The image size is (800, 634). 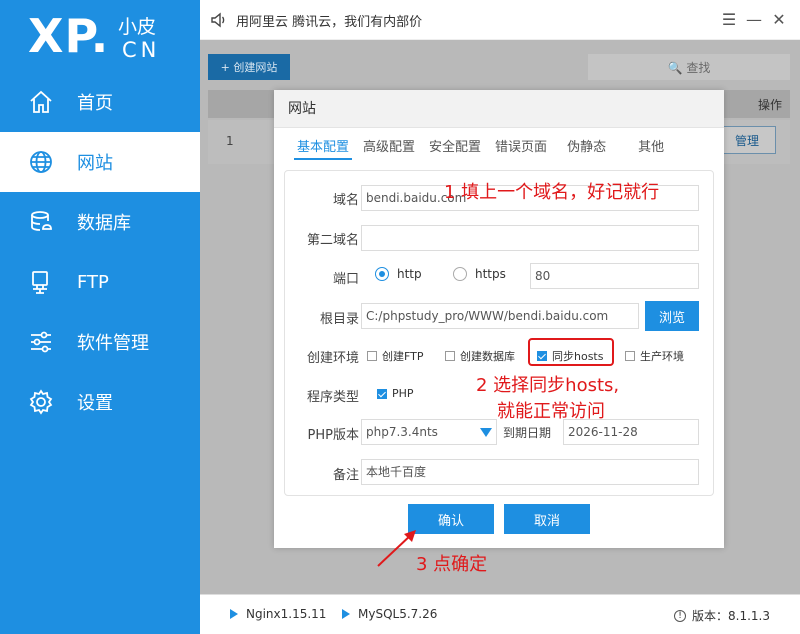 I want to click on gear-icon, so click(x=41, y=402).